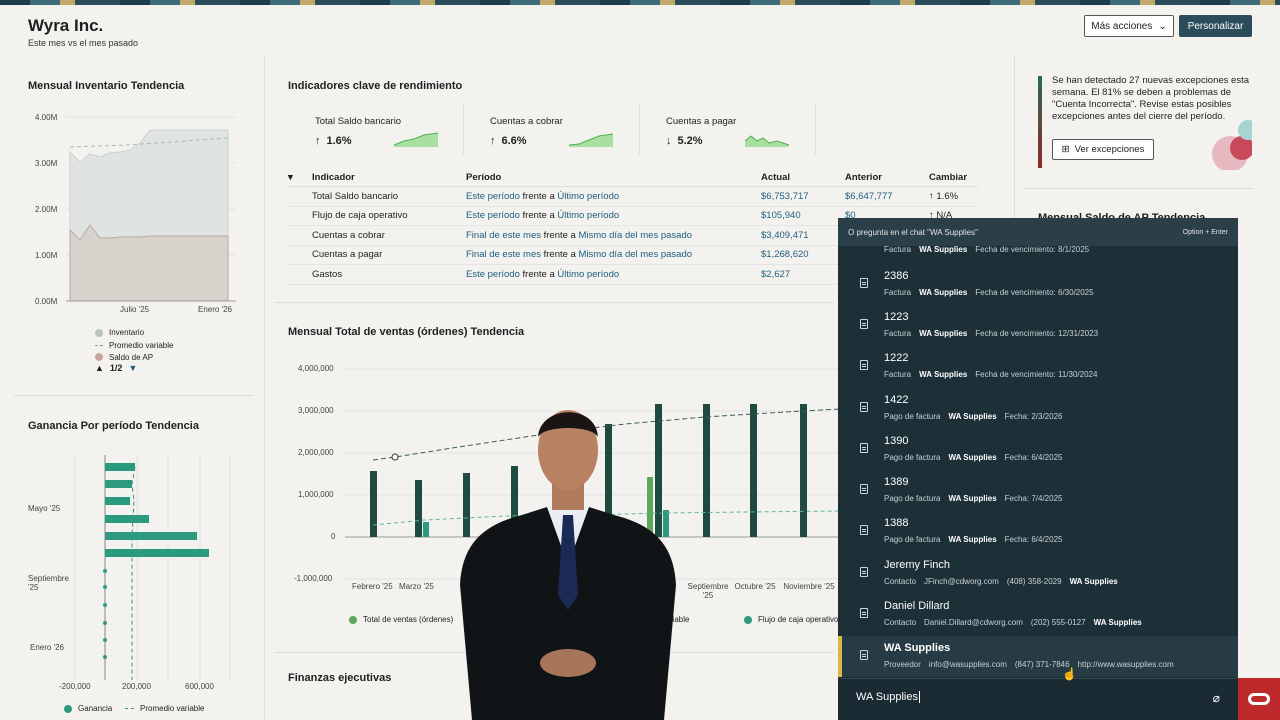  I want to click on column-header: Indicador, so click(389, 178).